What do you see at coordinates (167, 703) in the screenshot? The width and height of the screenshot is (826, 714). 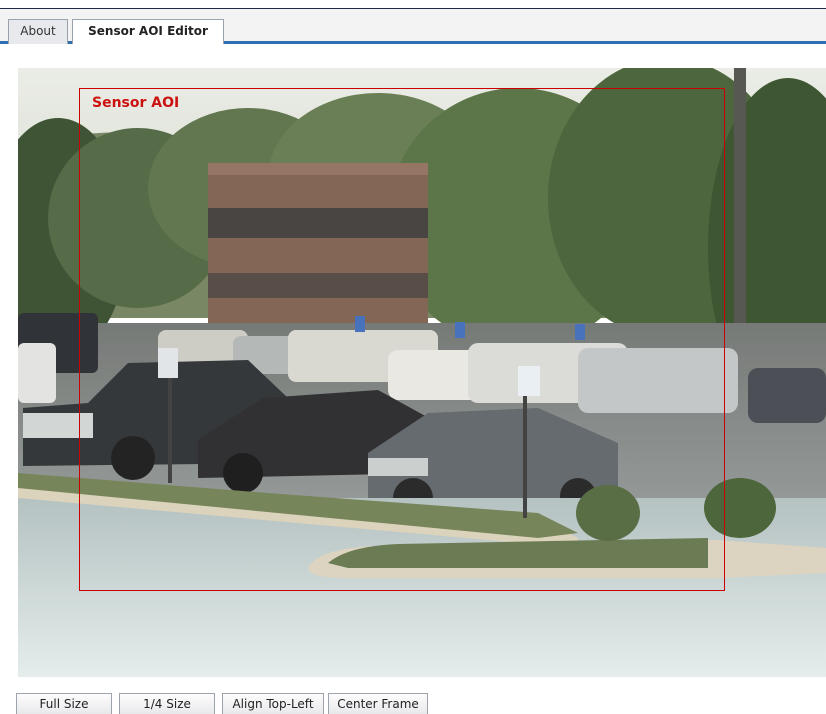 I see `quarter-size-button: 1/4 Size` at bounding box center [167, 703].